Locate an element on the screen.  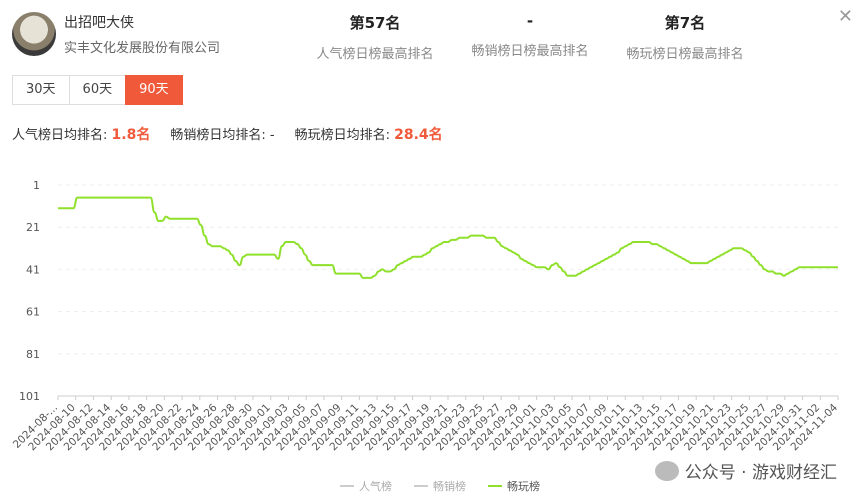
popularity-best-rank: 第57名 人气榜日榜最高排名 is located at coordinates (375, 38).